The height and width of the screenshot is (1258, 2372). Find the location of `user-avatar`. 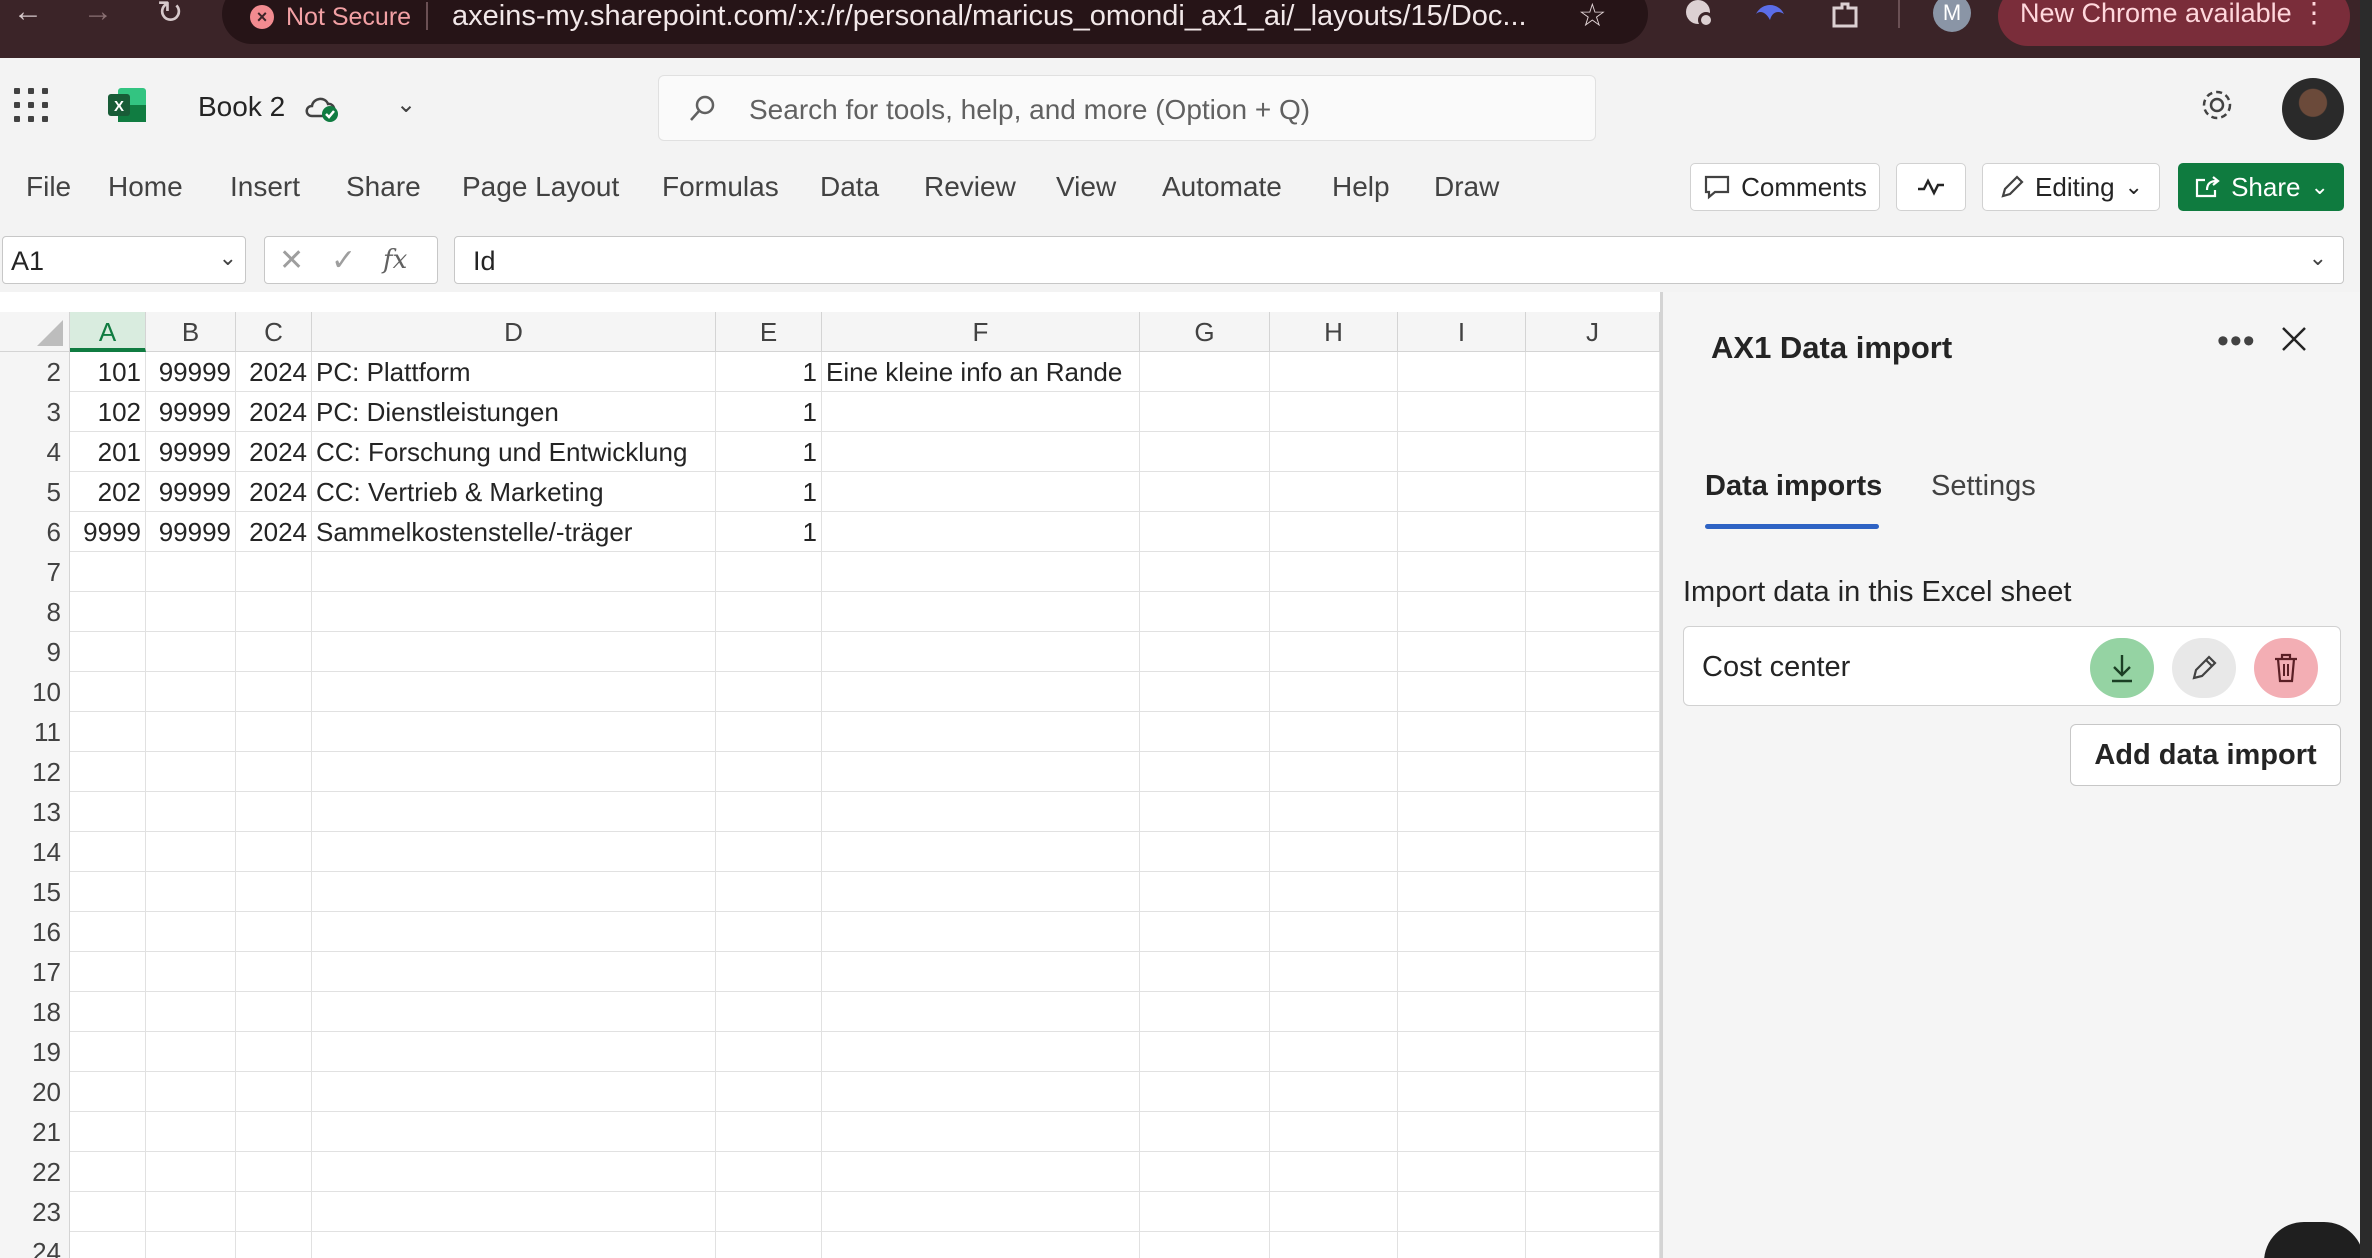

user-avatar is located at coordinates (2313, 109).